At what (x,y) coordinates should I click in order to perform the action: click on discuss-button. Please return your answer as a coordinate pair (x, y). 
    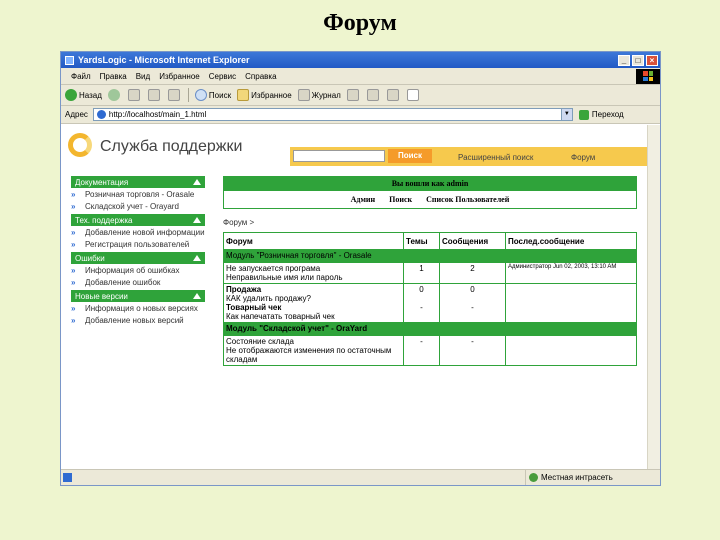
    Looking at the image, I should click on (413, 95).